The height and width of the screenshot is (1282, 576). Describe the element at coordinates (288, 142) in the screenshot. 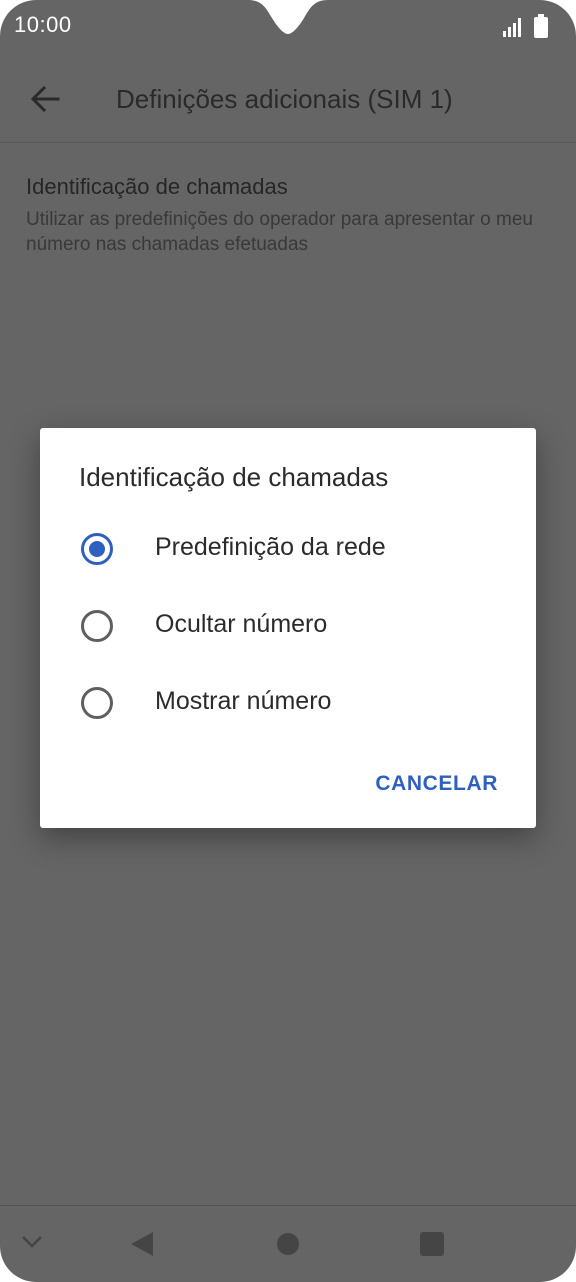

I see `header-divider` at that location.